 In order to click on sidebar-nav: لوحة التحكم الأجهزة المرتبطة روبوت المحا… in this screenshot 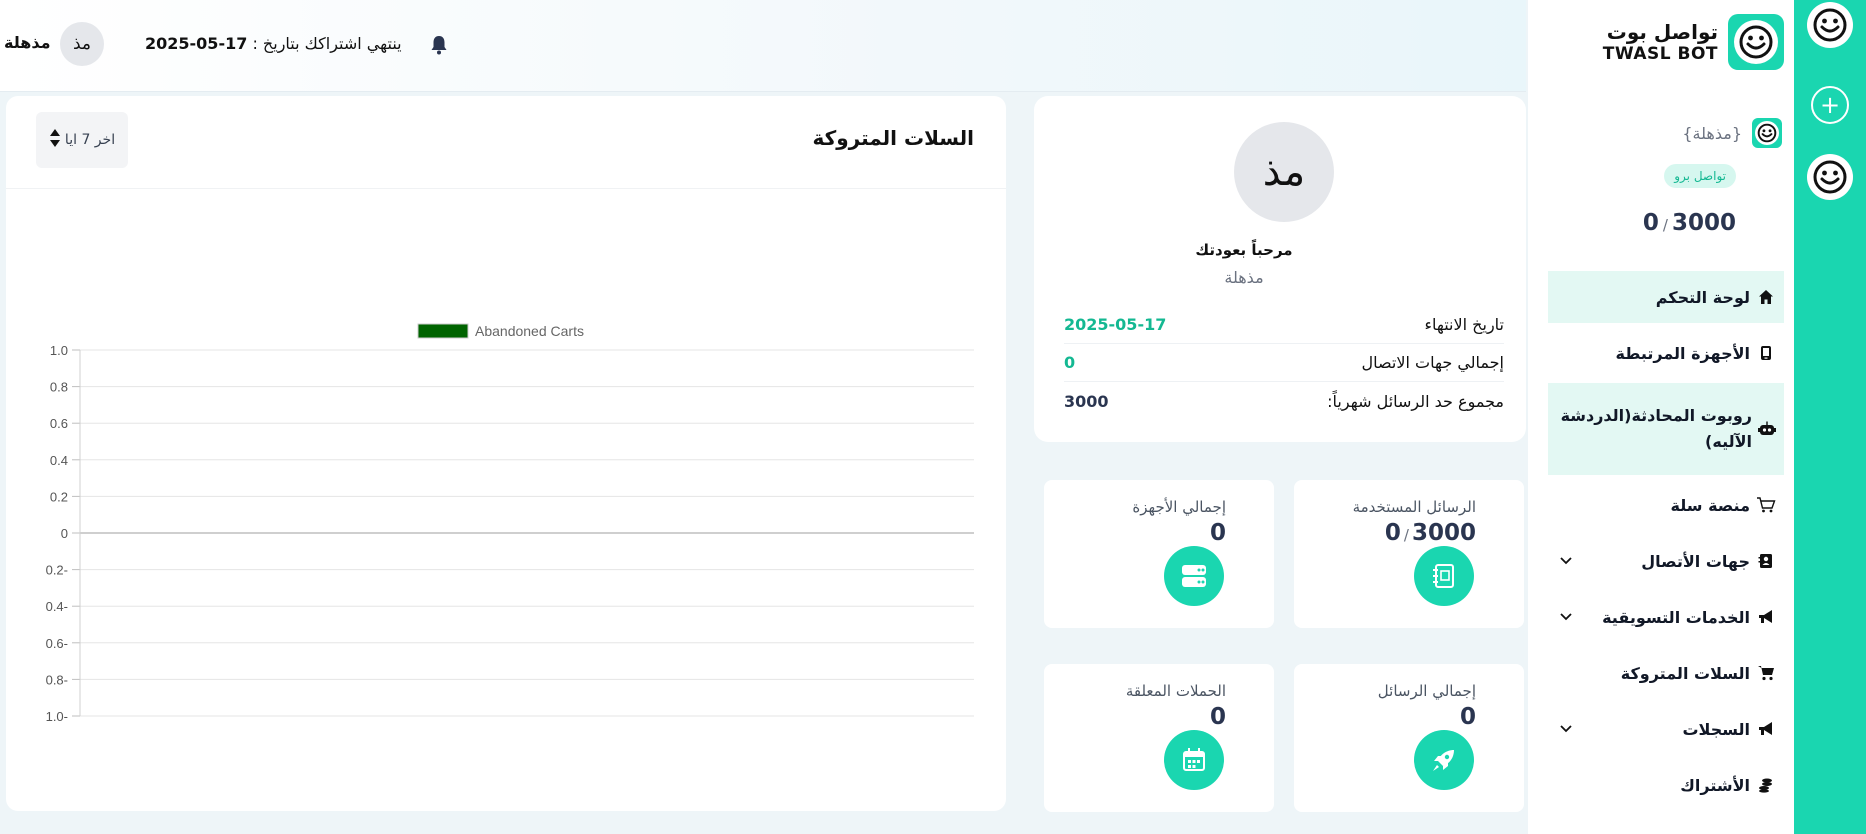, I will do `click(1666, 543)`.